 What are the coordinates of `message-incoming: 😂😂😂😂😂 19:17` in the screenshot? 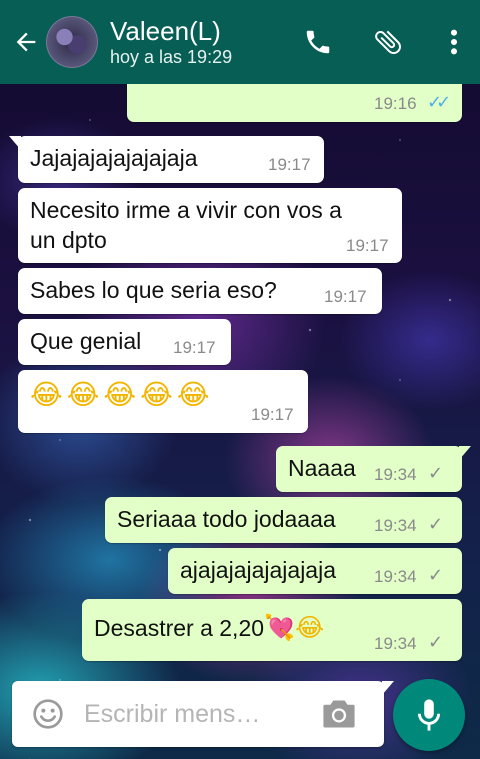 It's located at (163, 401).